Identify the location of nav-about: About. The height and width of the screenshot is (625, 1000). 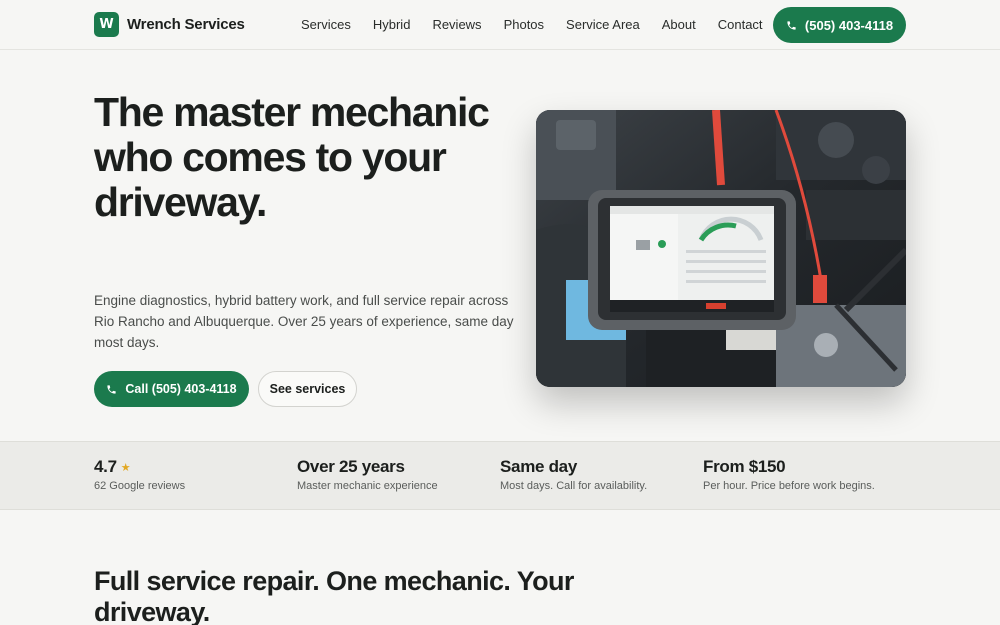
(679, 24).